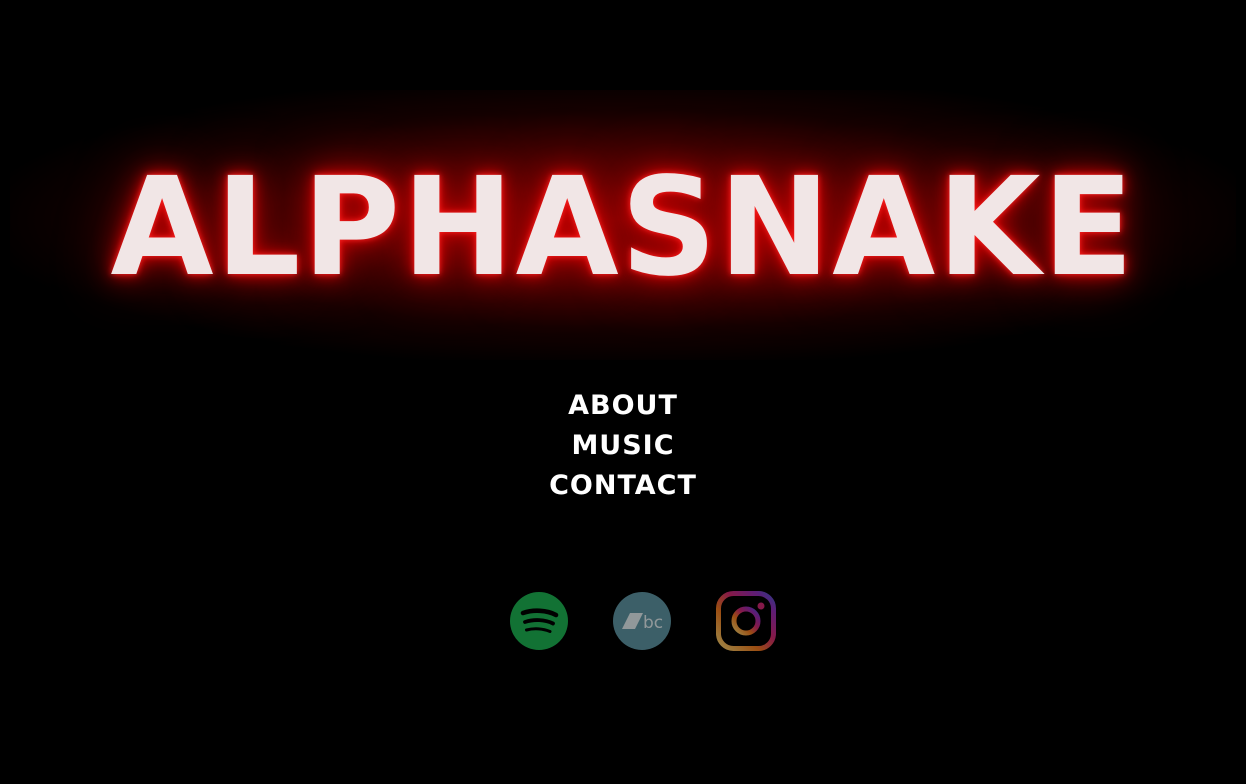 The width and height of the screenshot is (1246, 784). I want to click on social-links: bc, so click(623, 621).